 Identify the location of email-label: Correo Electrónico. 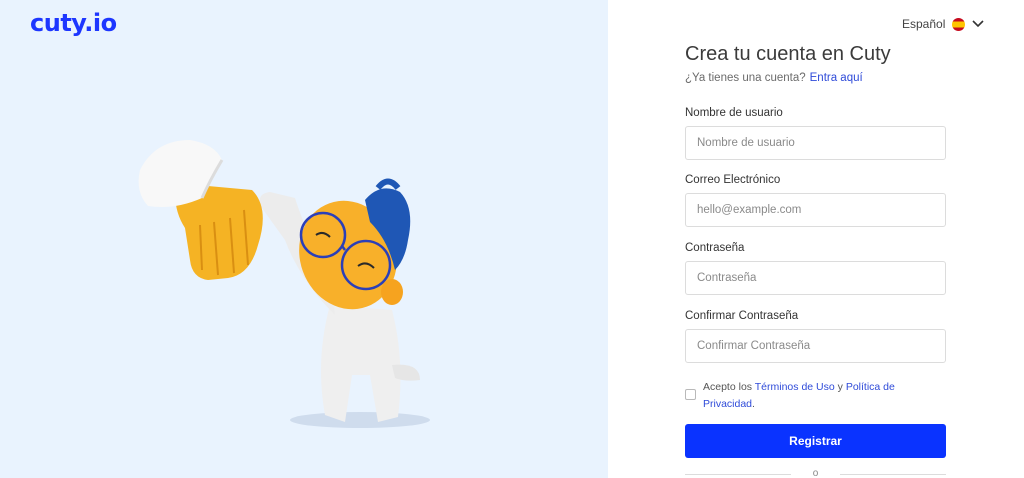
(733, 180).